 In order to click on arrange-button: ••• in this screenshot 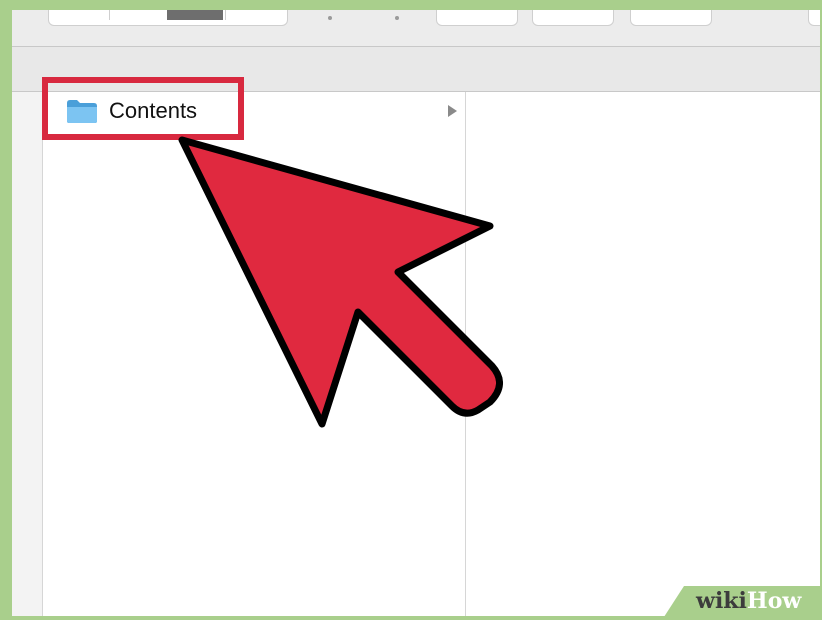, I will do `click(477, 13)`.